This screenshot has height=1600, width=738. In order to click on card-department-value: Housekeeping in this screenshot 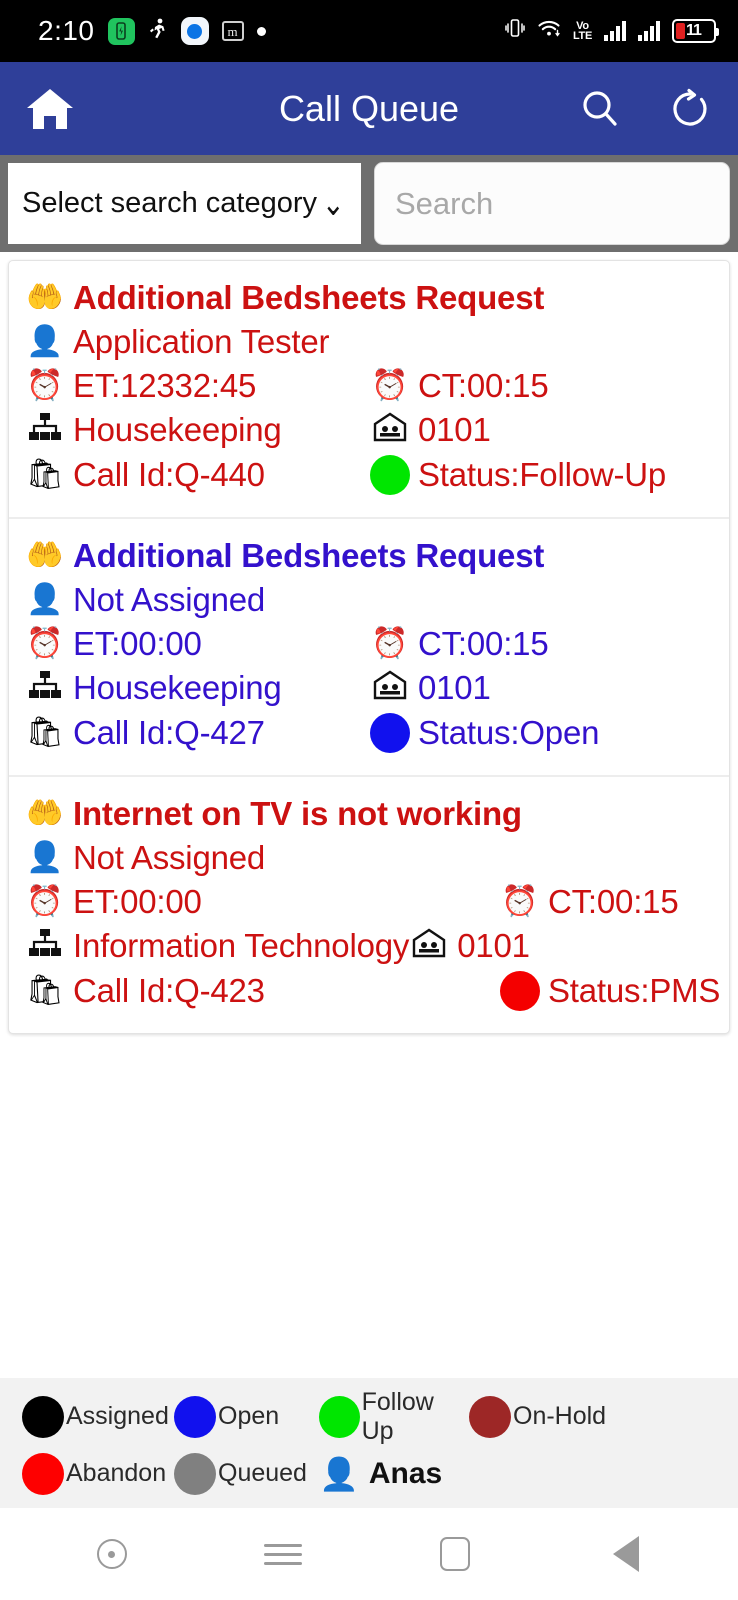, I will do `click(177, 429)`.